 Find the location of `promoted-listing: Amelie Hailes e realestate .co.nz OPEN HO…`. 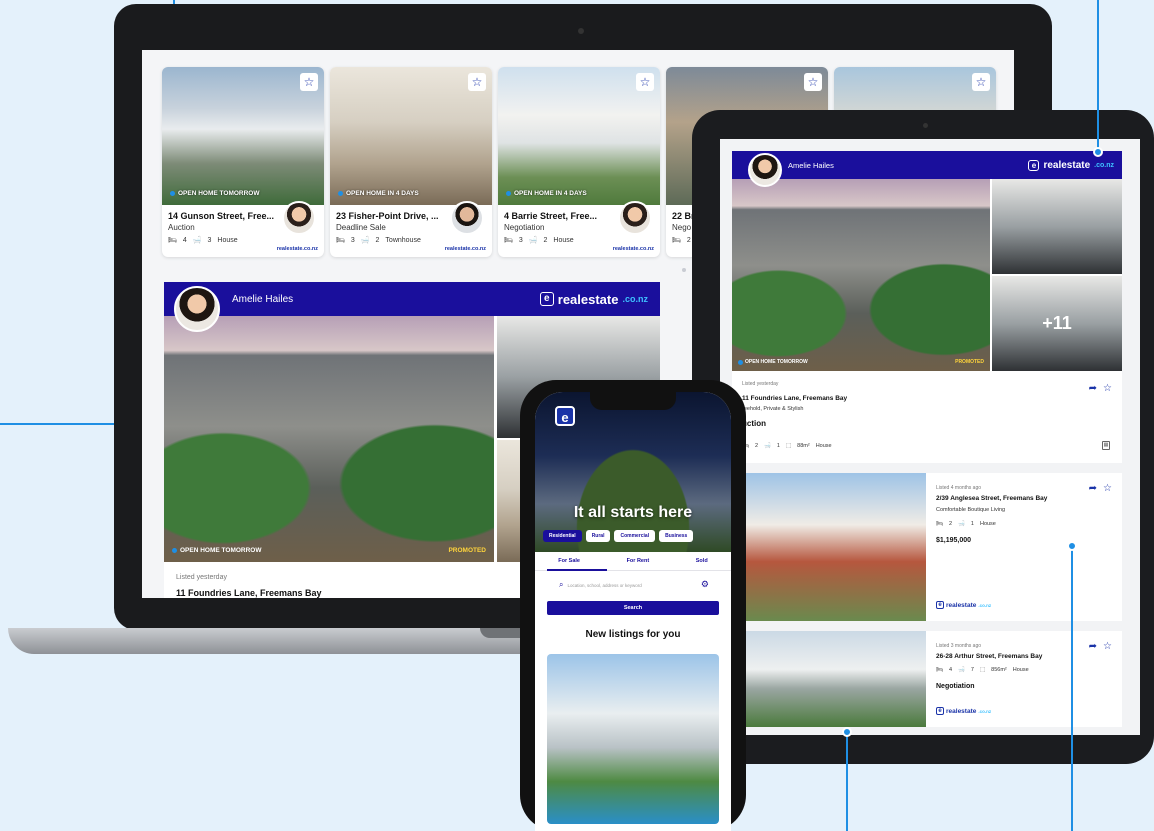

promoted-listing: Amelie Hailes e realestate .co.nz OPEN HO… is located at coordinates (927, 307).